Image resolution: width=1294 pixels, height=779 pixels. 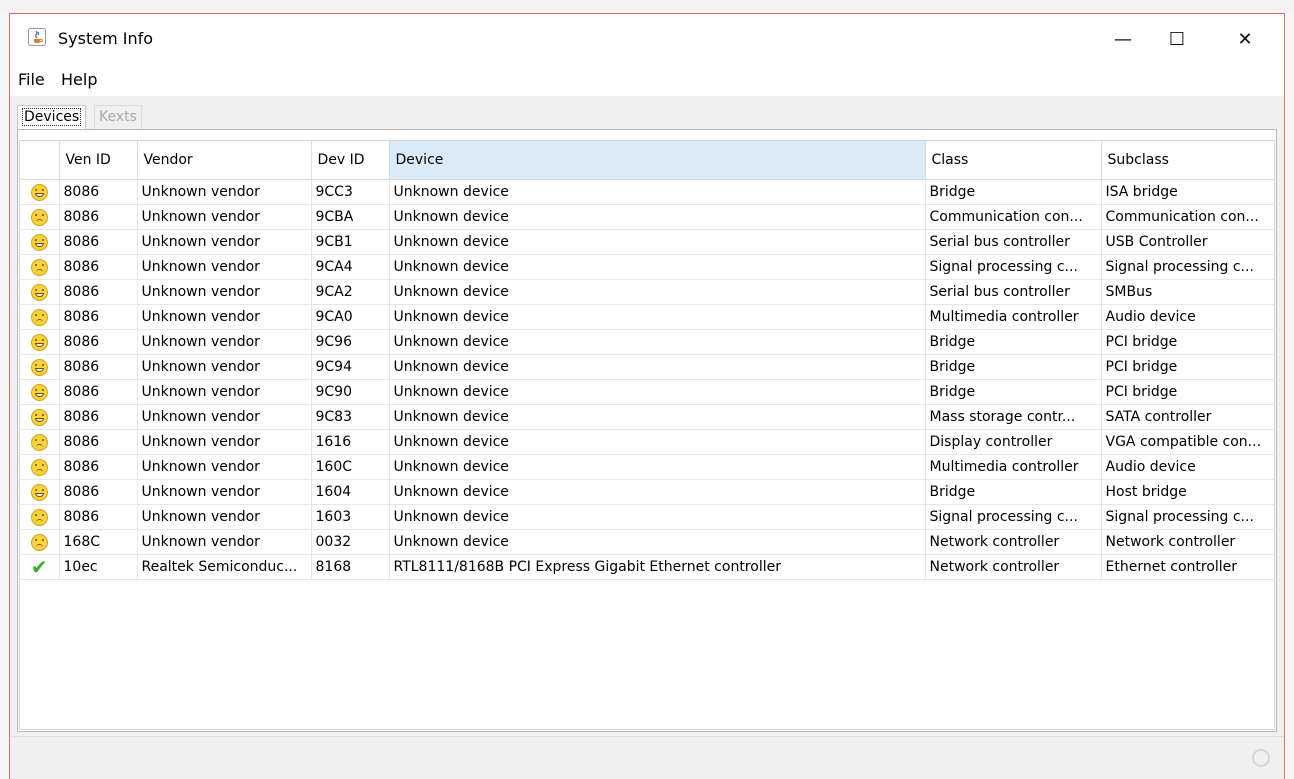 I want to click on cell-subclass: Network controller, so click(x=1187, y=542).